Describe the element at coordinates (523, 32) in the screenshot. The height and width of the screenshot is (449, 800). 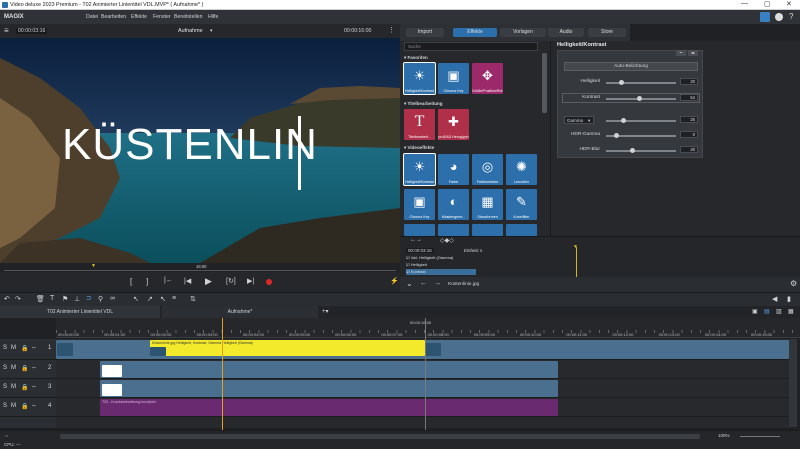
I see `tab-vorlagen: Vorlagen` at that location.